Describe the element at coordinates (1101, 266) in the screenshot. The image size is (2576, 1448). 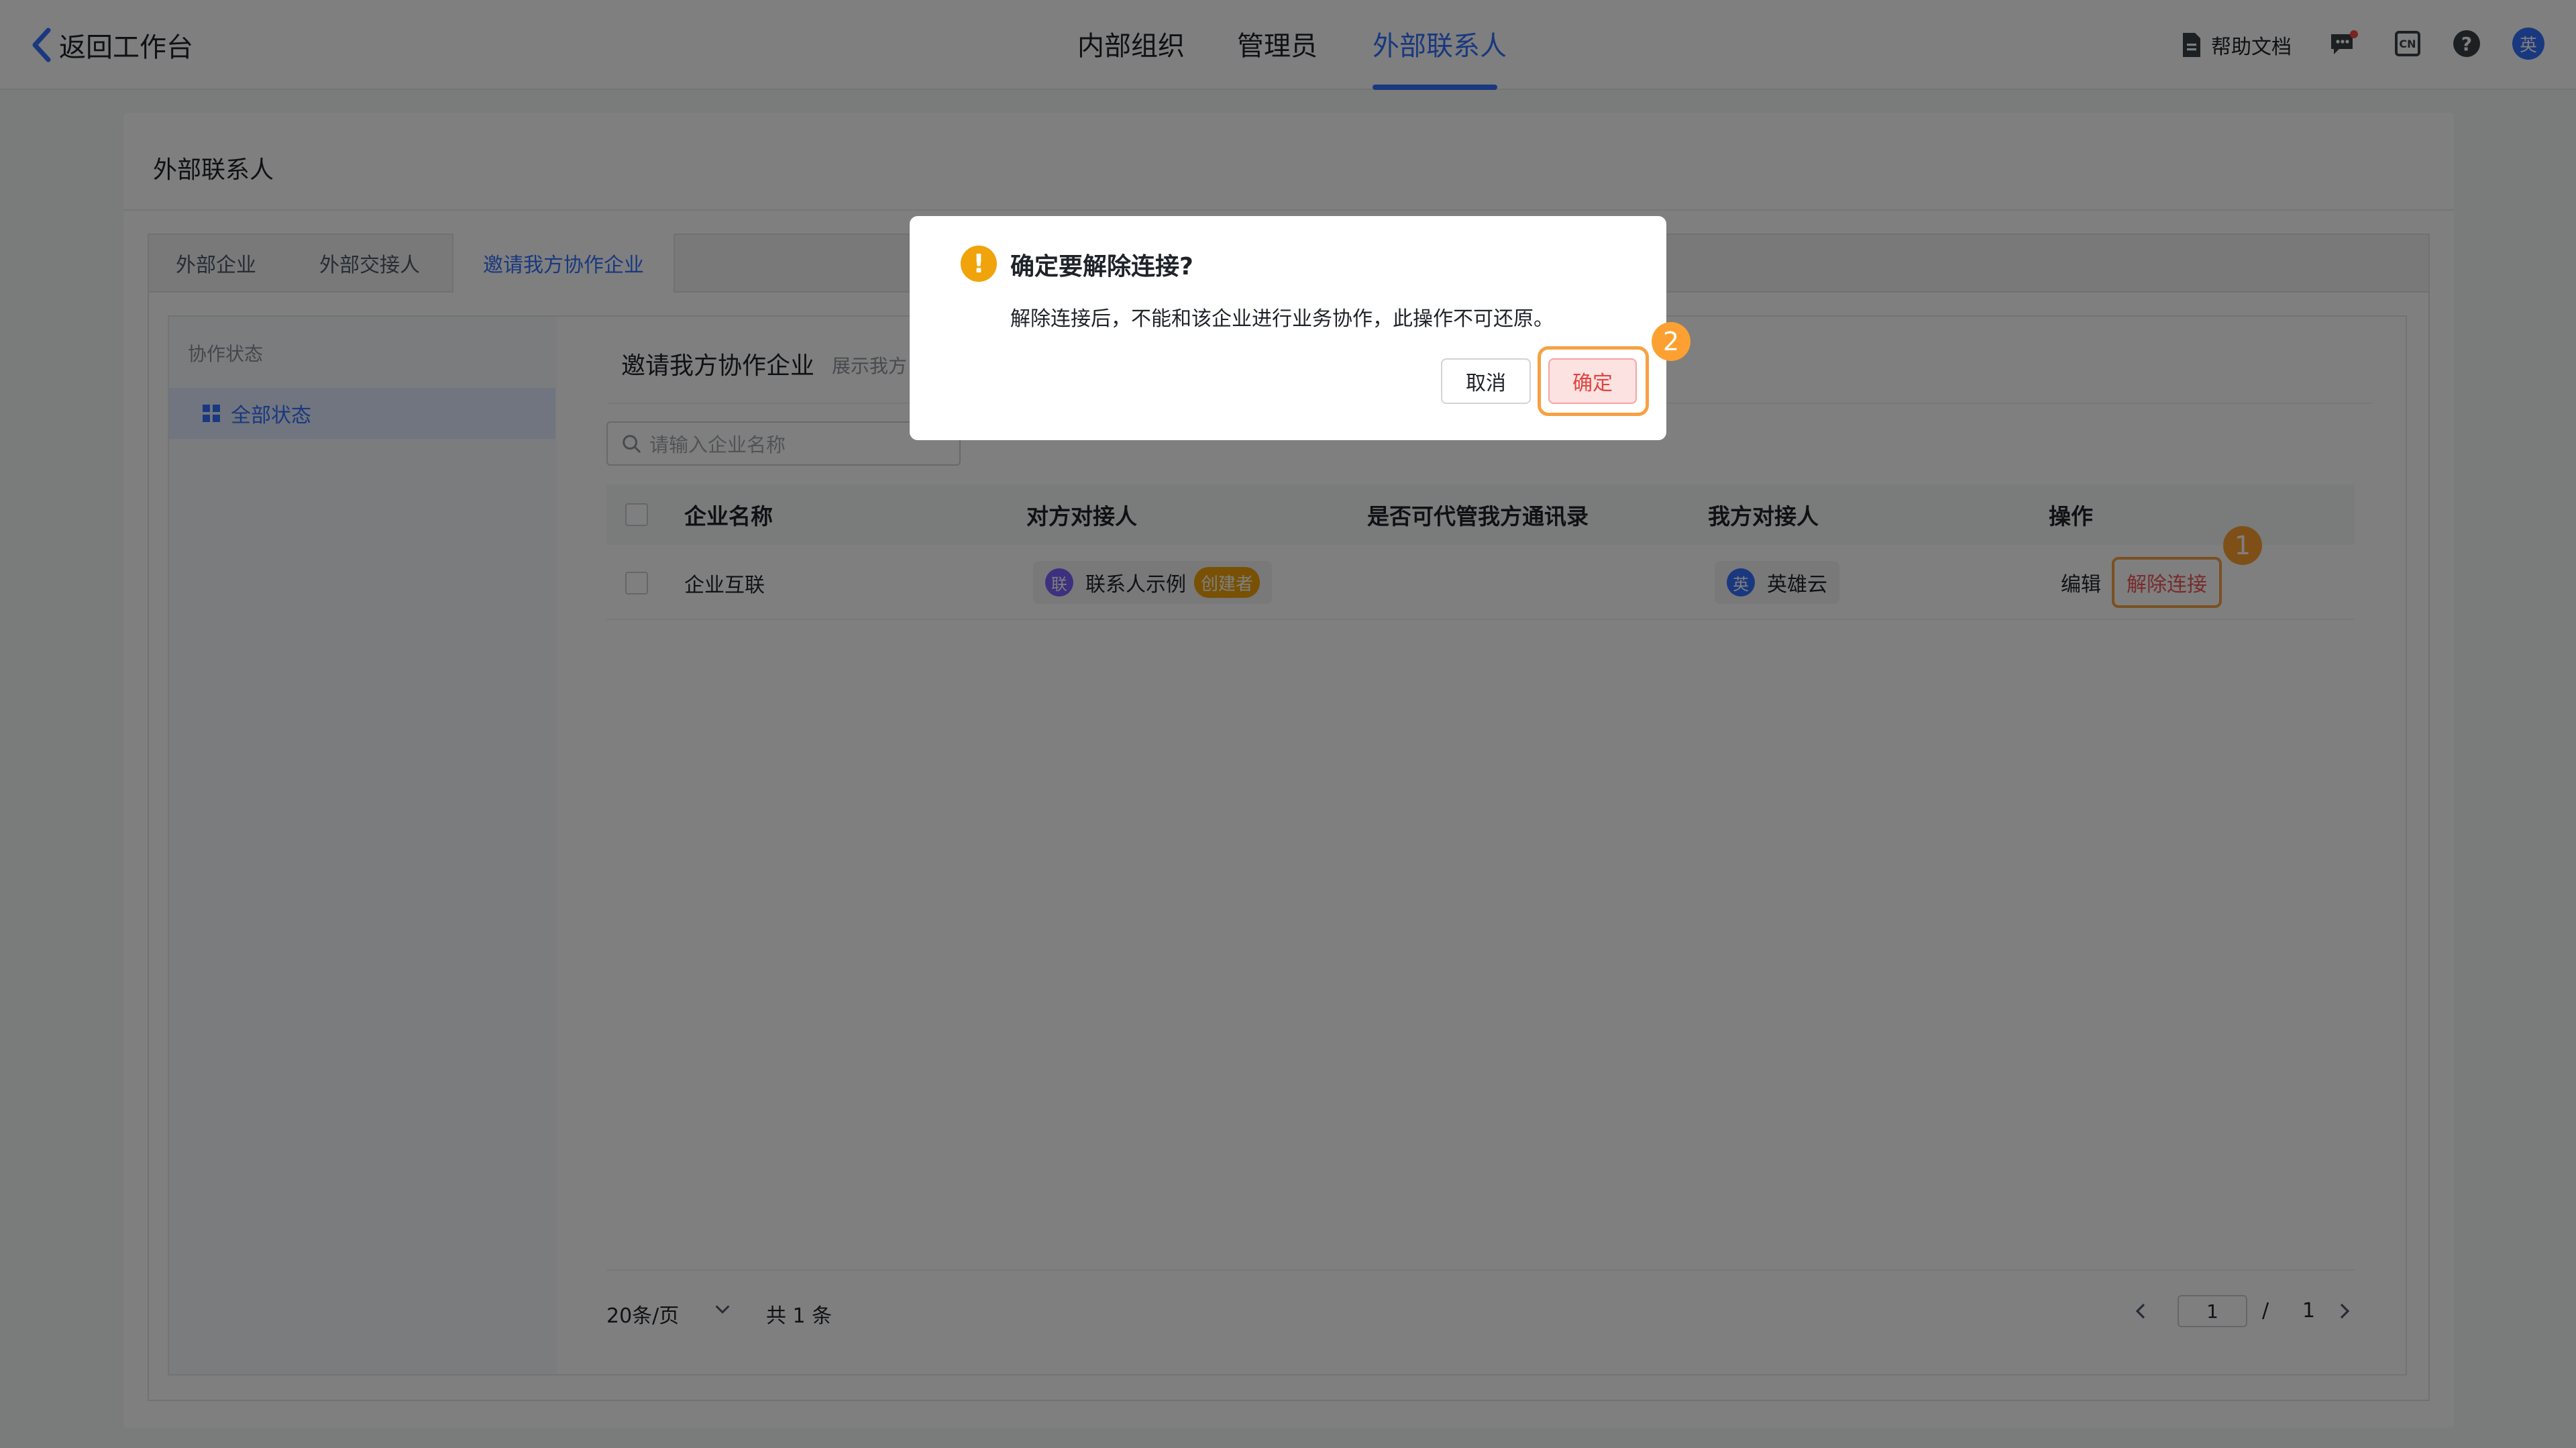
I see `dialog-title: 确定要解除连接?` at that location.